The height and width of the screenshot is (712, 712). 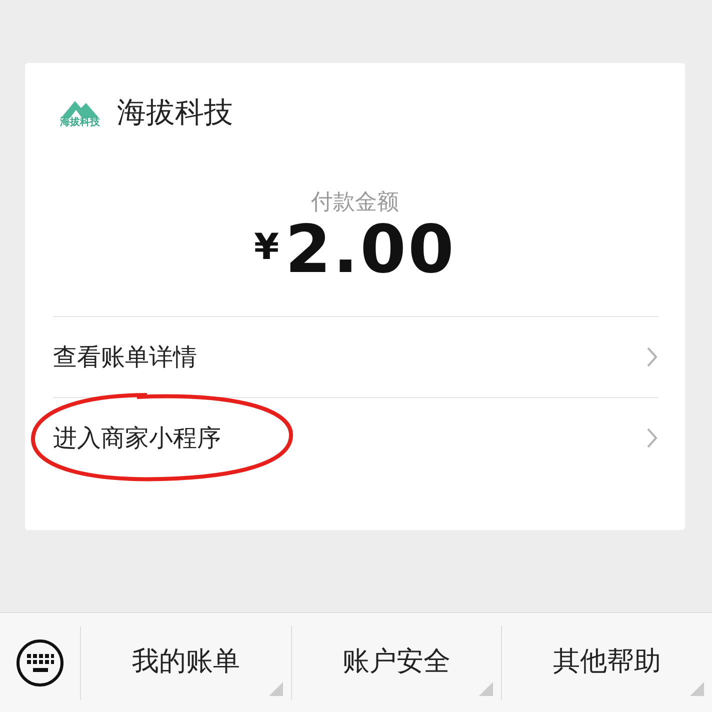 I want to click on merchant-logo: 海拔科技, so click(x=80, y=113).